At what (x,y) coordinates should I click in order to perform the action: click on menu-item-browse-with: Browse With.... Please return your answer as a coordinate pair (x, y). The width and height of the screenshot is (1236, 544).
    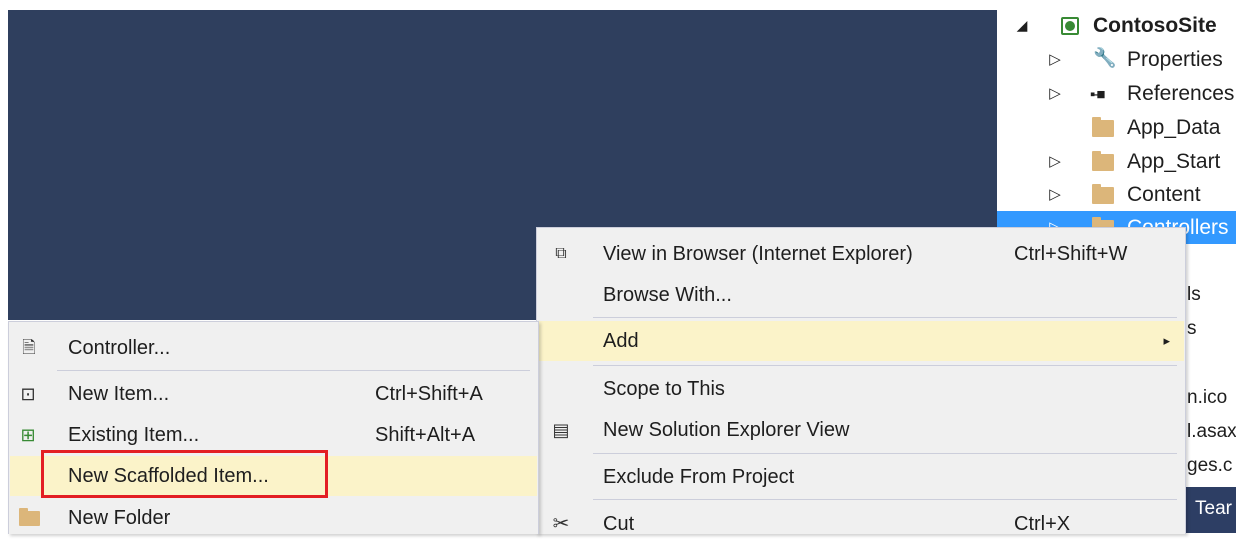
    Looking at the image, I should click on (861, 295).